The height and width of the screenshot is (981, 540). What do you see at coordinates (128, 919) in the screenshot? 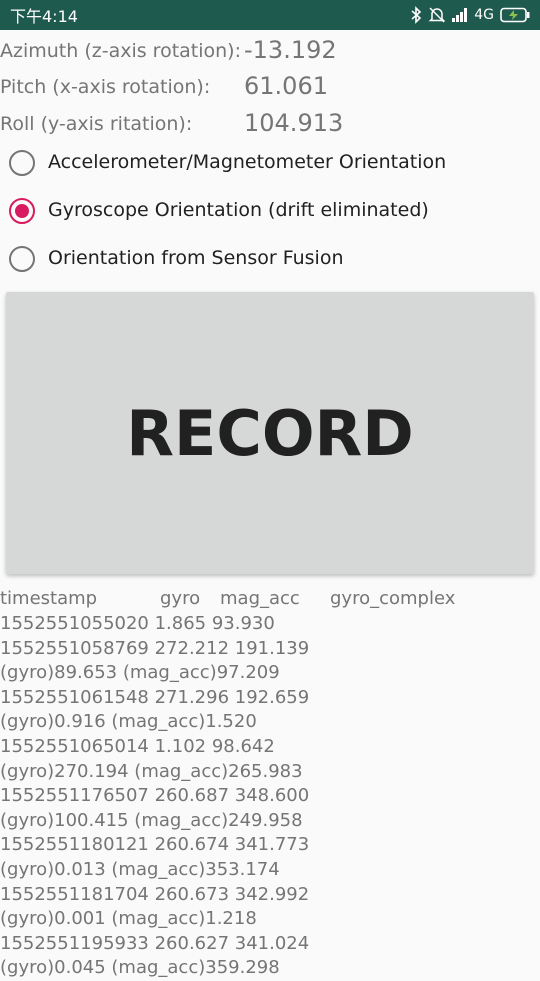
I see `log-line: (gyro)0.001 (mag_acc)1.218` at bounding box center [128, 919].